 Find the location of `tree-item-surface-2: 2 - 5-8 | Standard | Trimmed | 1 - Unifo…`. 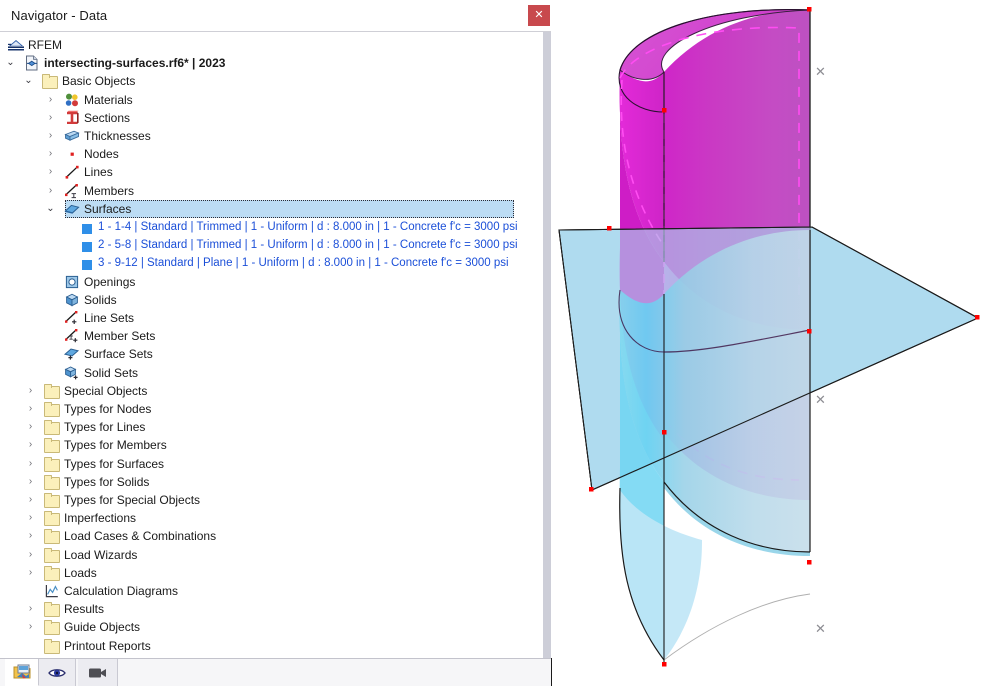

tree-item-surface-2: 2 - 5-8 | Standard | Trimmed | 1 - Unifo… is located at coordinates (271, 245).